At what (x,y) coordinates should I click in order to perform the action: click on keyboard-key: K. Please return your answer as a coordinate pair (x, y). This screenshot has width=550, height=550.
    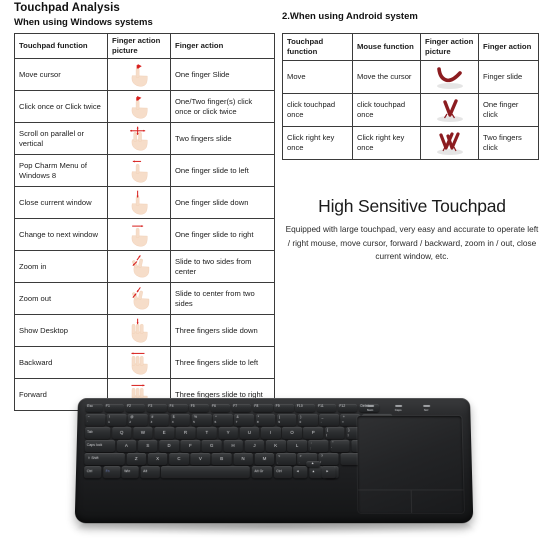
    Looking at the image, I should click on (275, 446).